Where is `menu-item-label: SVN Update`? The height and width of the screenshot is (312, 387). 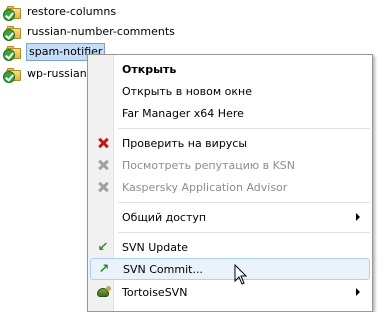 menu-item-label: SVN Update is located at coordinates (155, 247).